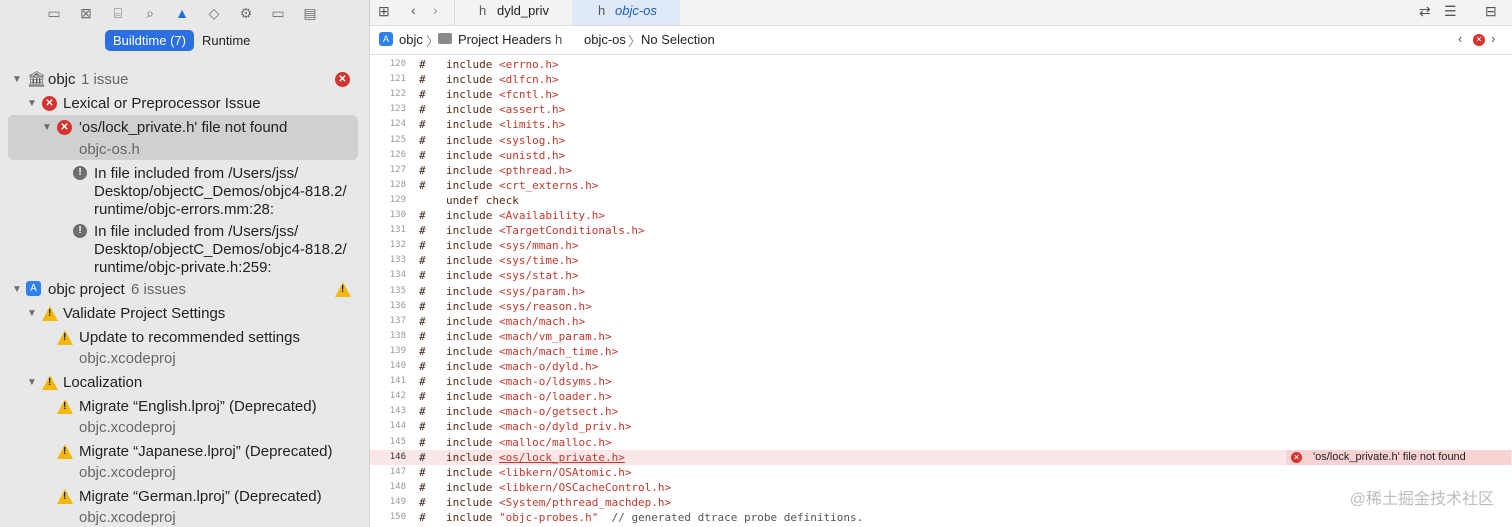 The width and height of the screenshot is (1512, 527). What do you see at coordinates (118, 13) in the screenshot?
I see `symbol-icon: ⌸` at bounding box center [118, 13].